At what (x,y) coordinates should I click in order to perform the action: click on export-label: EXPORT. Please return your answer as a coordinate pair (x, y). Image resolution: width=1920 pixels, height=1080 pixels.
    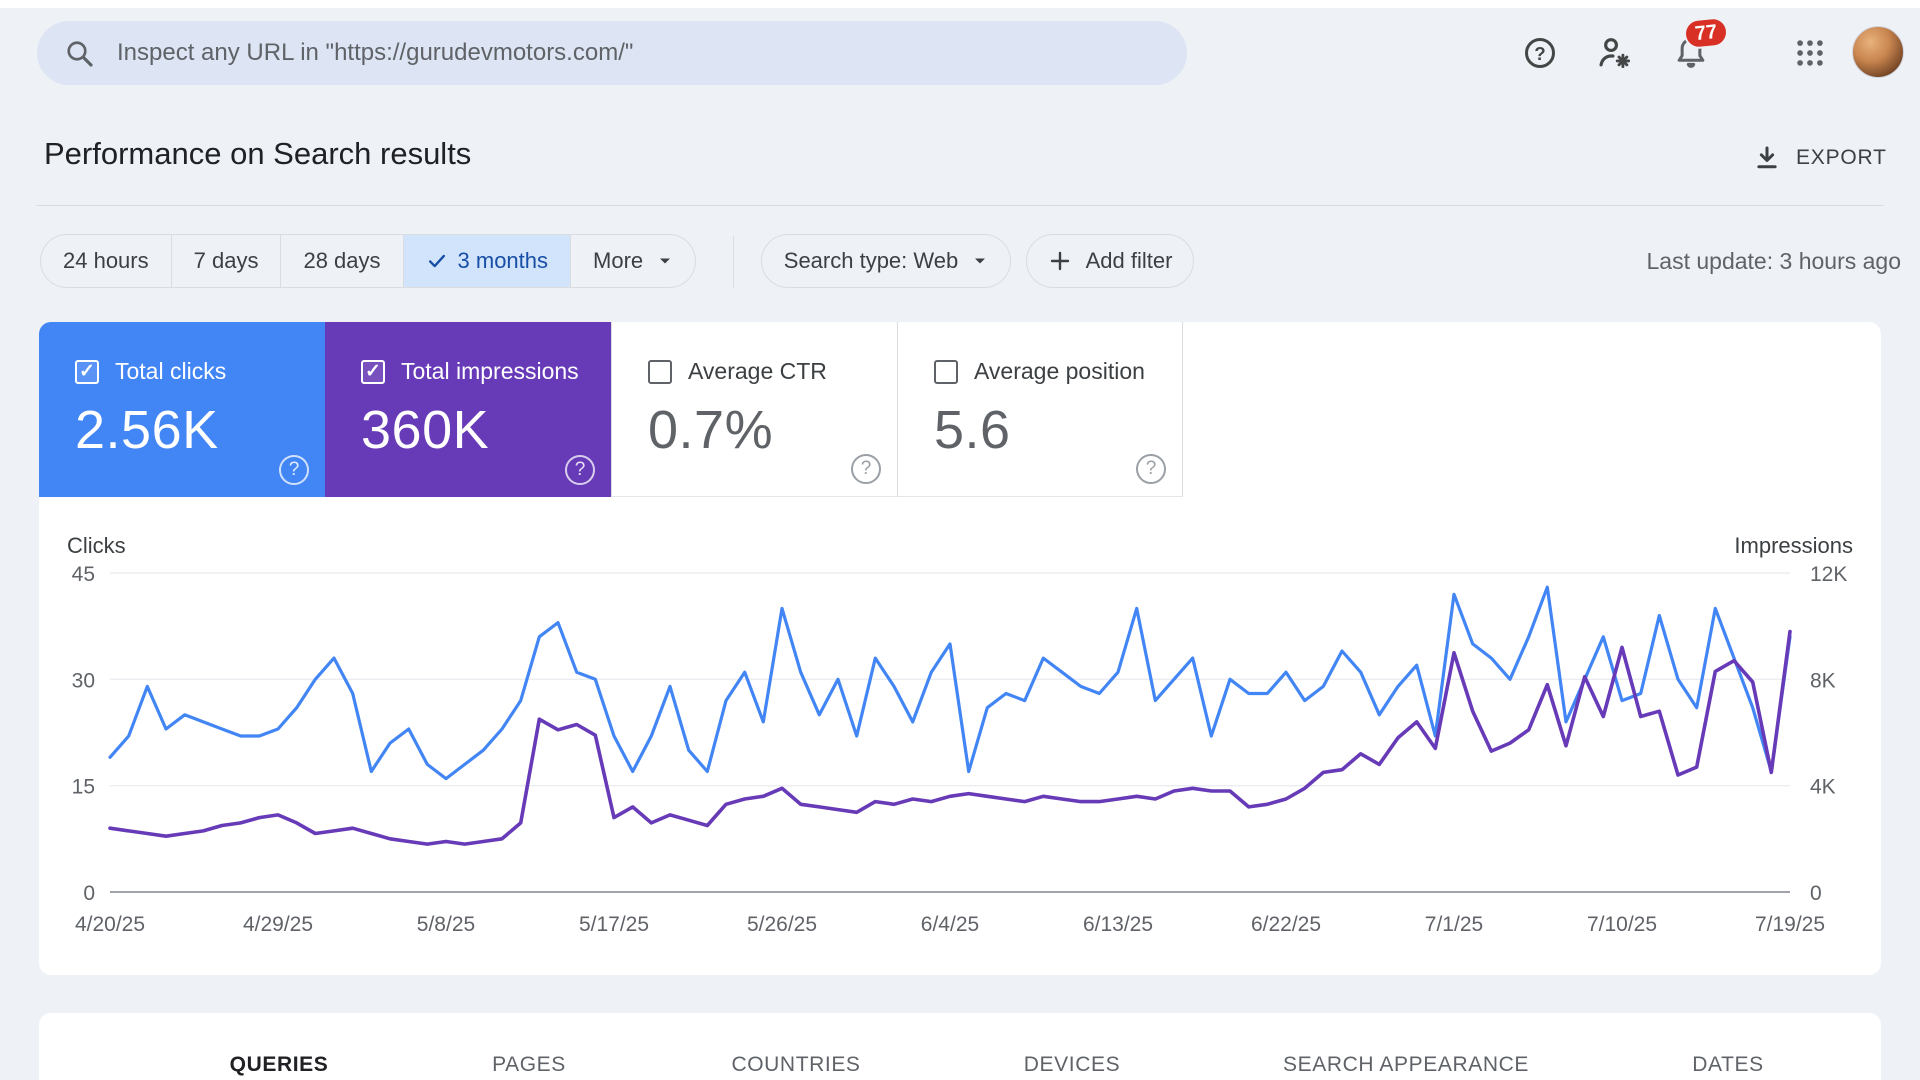
    Looking at the image, I should click on (1841, 157).